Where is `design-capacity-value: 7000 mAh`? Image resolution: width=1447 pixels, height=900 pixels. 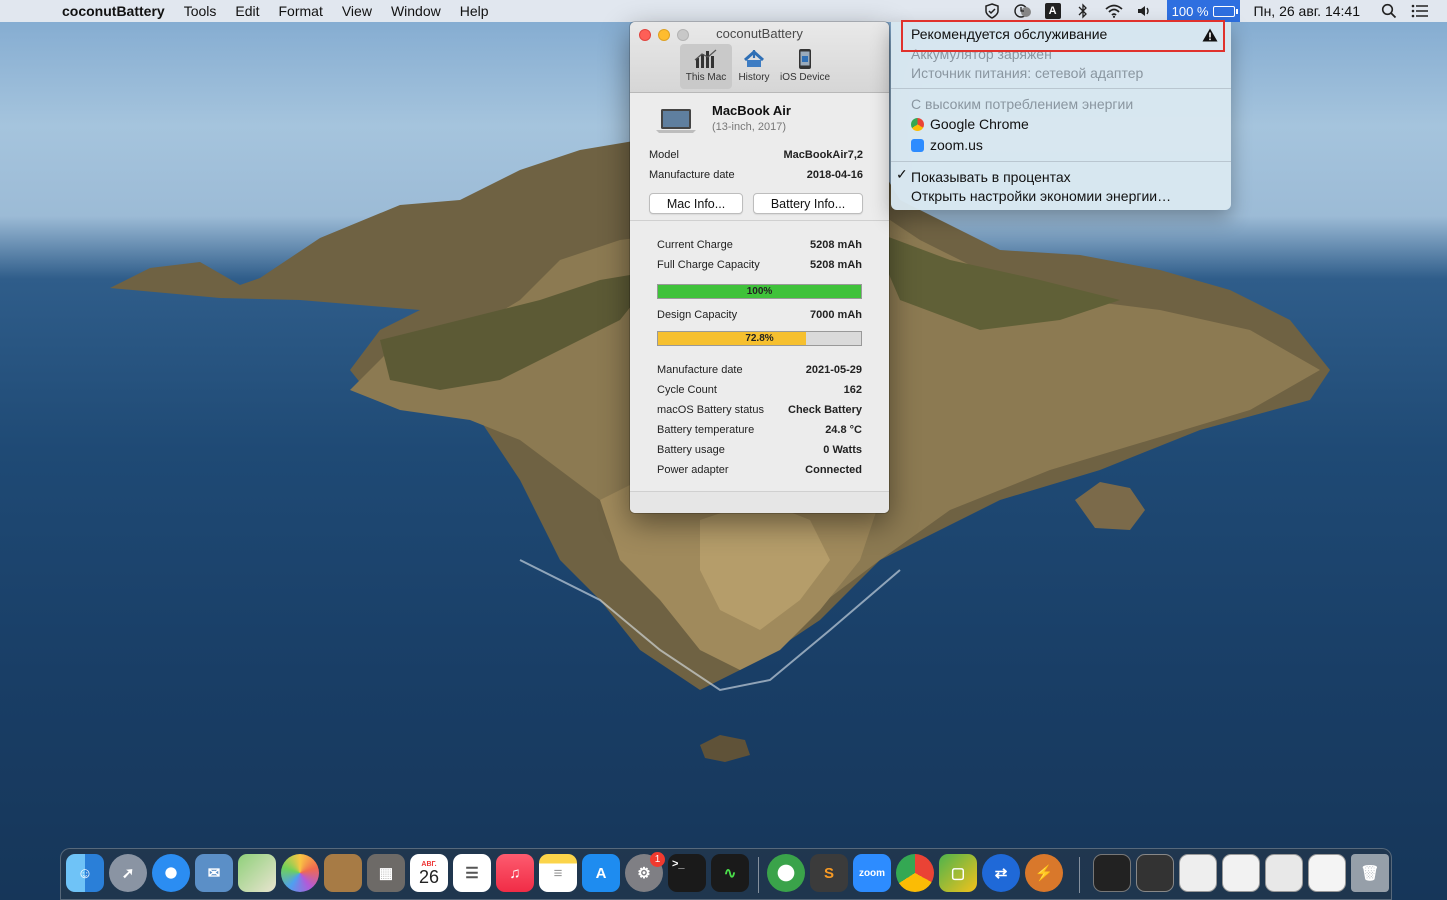
design-capacity-value: 7000 mAh is located at coordinates (836, 315).